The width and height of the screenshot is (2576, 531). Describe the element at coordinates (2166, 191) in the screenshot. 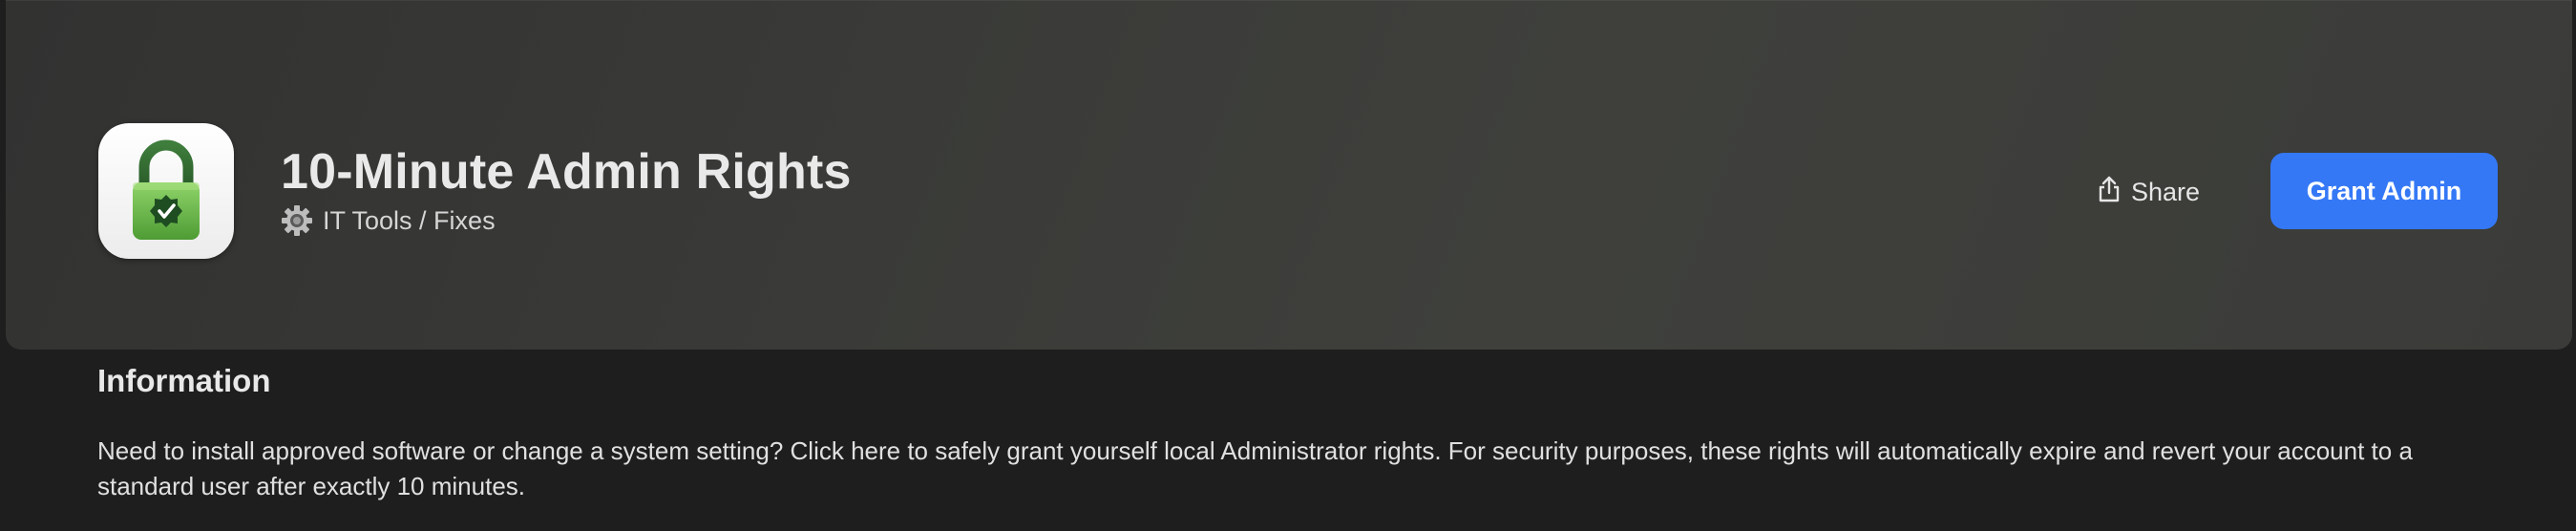

I see `share-label: Share` at that location.